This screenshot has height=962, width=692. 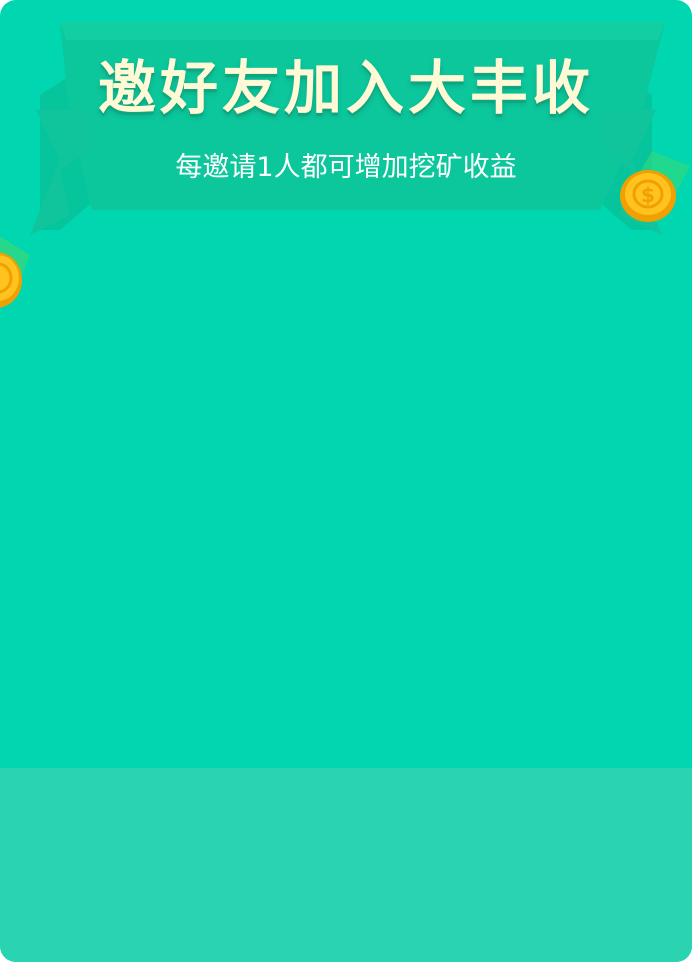 I want to click on banner-title: 邀好友加入大丰收, so click(x=345, y=88).